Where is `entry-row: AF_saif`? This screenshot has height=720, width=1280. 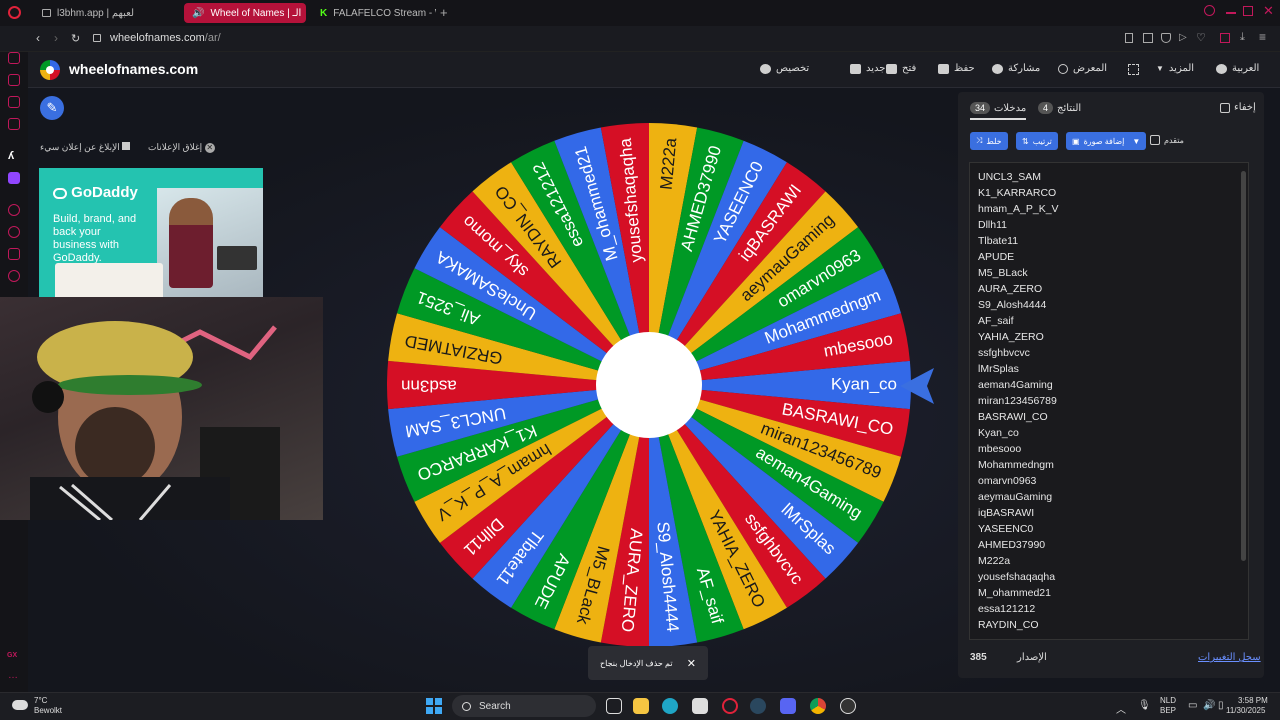
entry-row: AF_saif is located at coordinates (1109, 321).